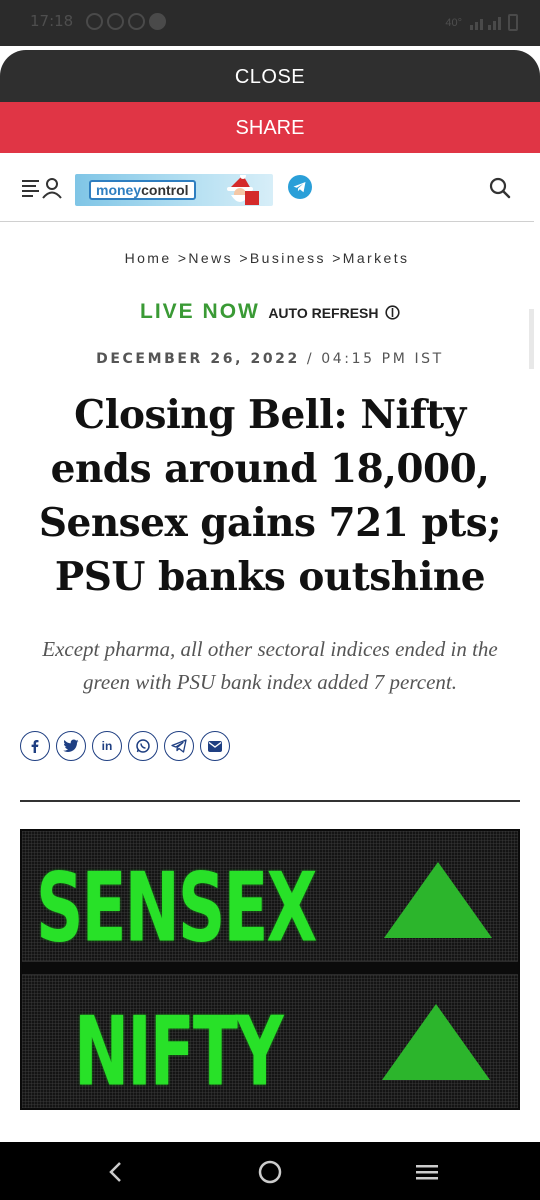 The height and width of the screenshot is (1200, 540). Describe the element at coordinates (198, 359) in the screenshot. I see `publish-date: DECEMBER 26, 2022` at that location.